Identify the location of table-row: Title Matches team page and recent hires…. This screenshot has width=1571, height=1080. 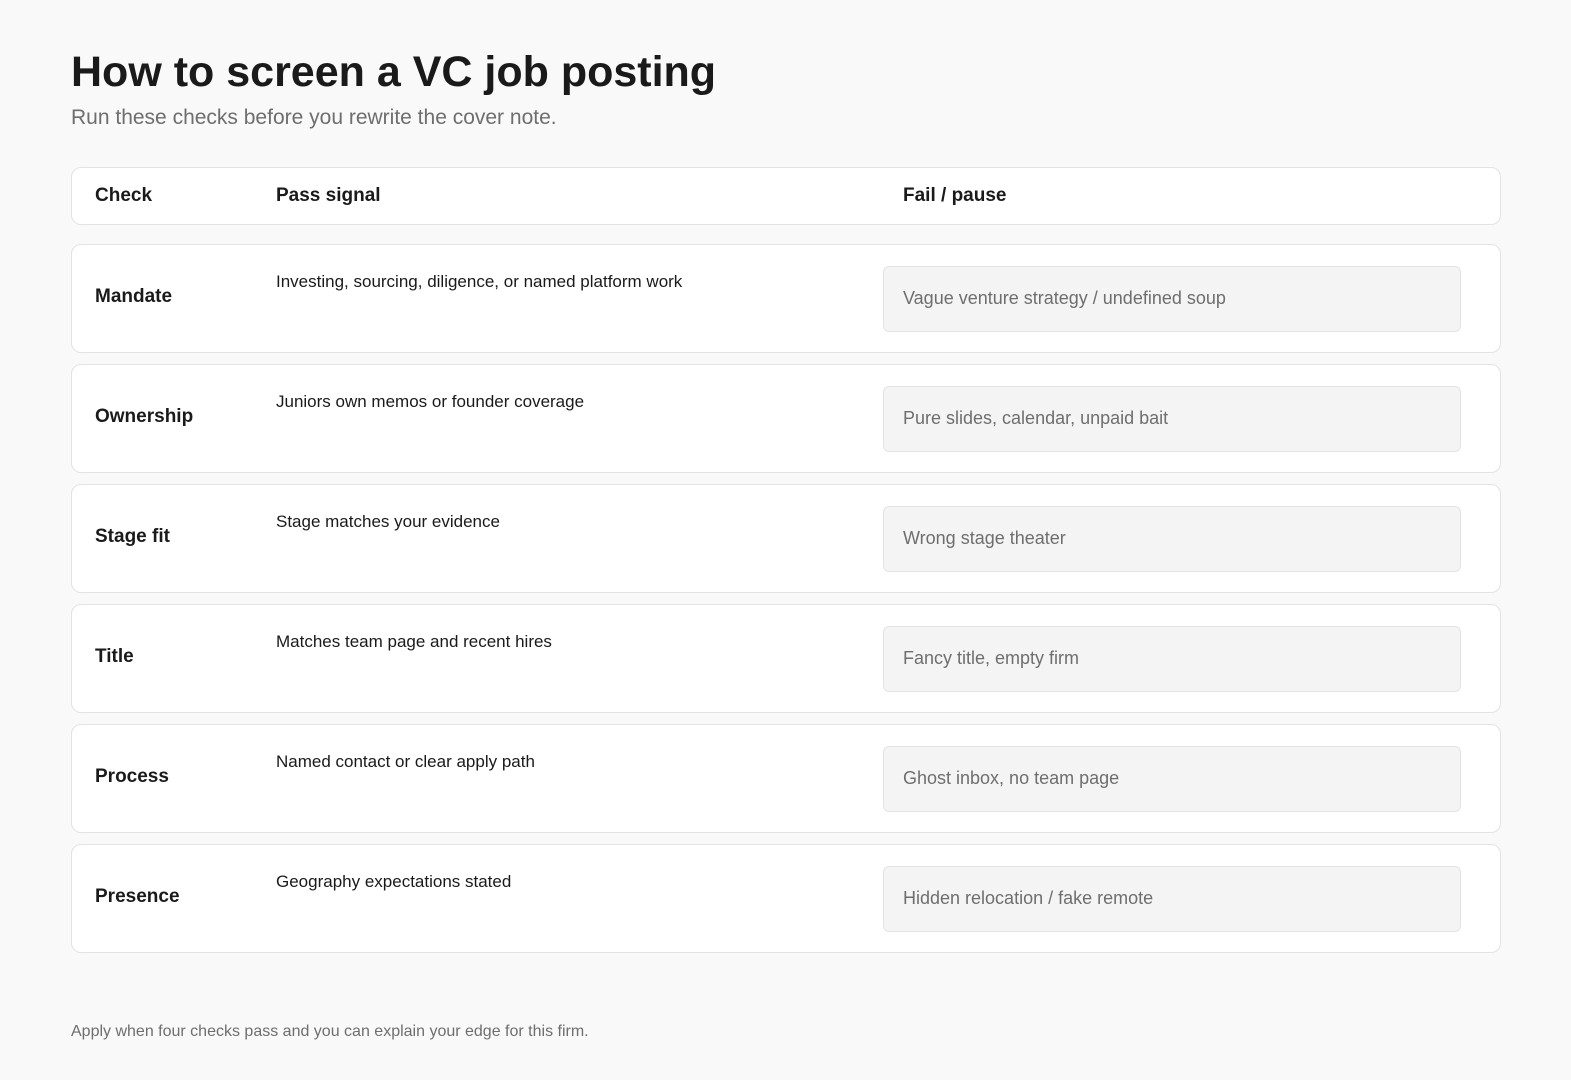
(786, 658).